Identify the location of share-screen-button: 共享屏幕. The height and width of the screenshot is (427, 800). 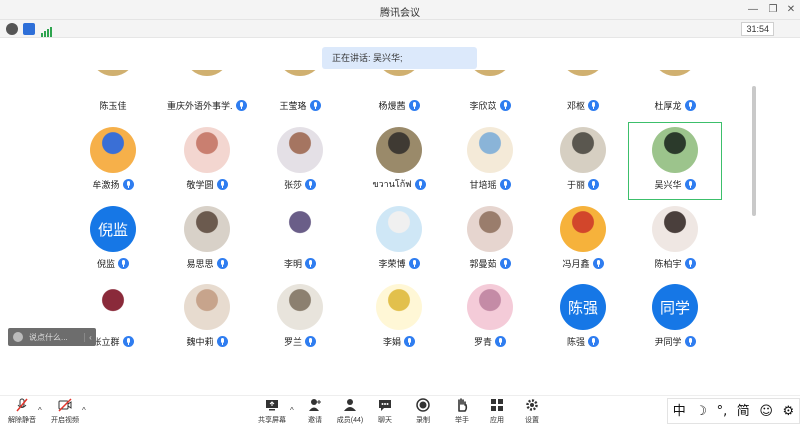
(272, 412).